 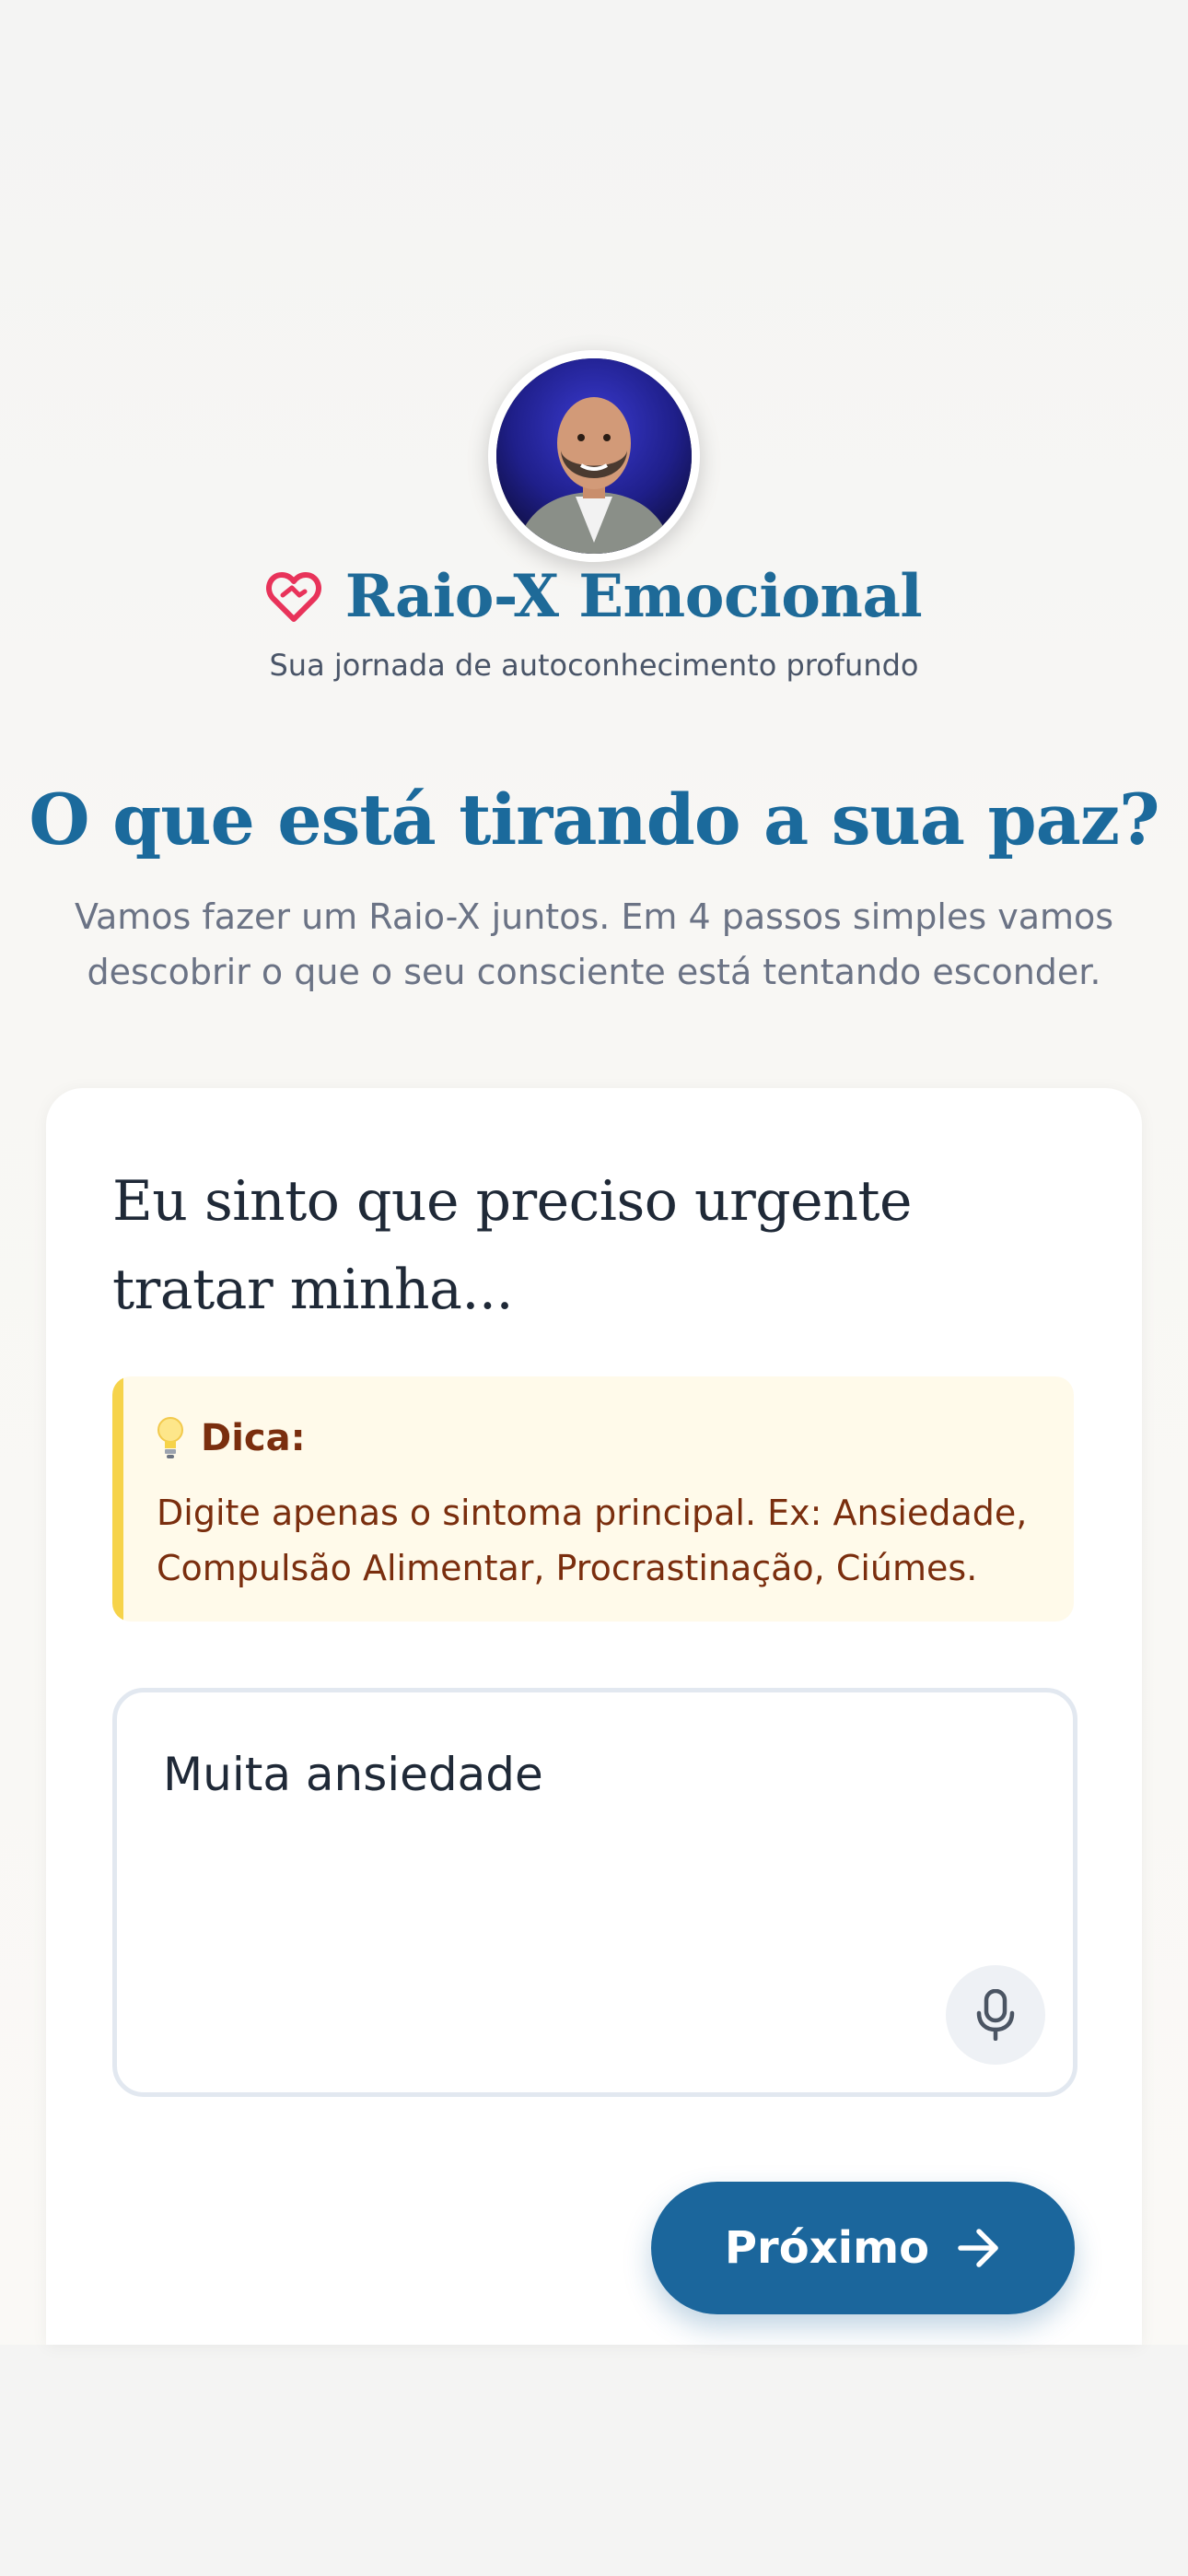 I want to click on tip-header: Dica:, so click(x=231, y=1438).